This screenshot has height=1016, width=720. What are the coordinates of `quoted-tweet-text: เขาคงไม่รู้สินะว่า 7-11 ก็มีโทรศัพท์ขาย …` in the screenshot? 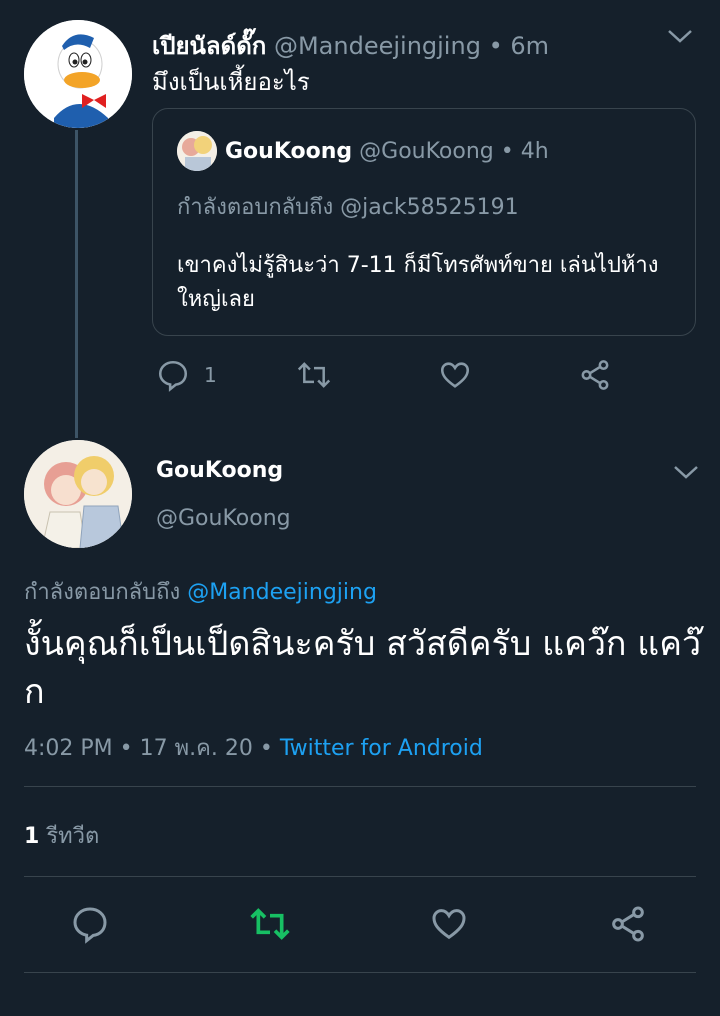 It's located at (418, 282).